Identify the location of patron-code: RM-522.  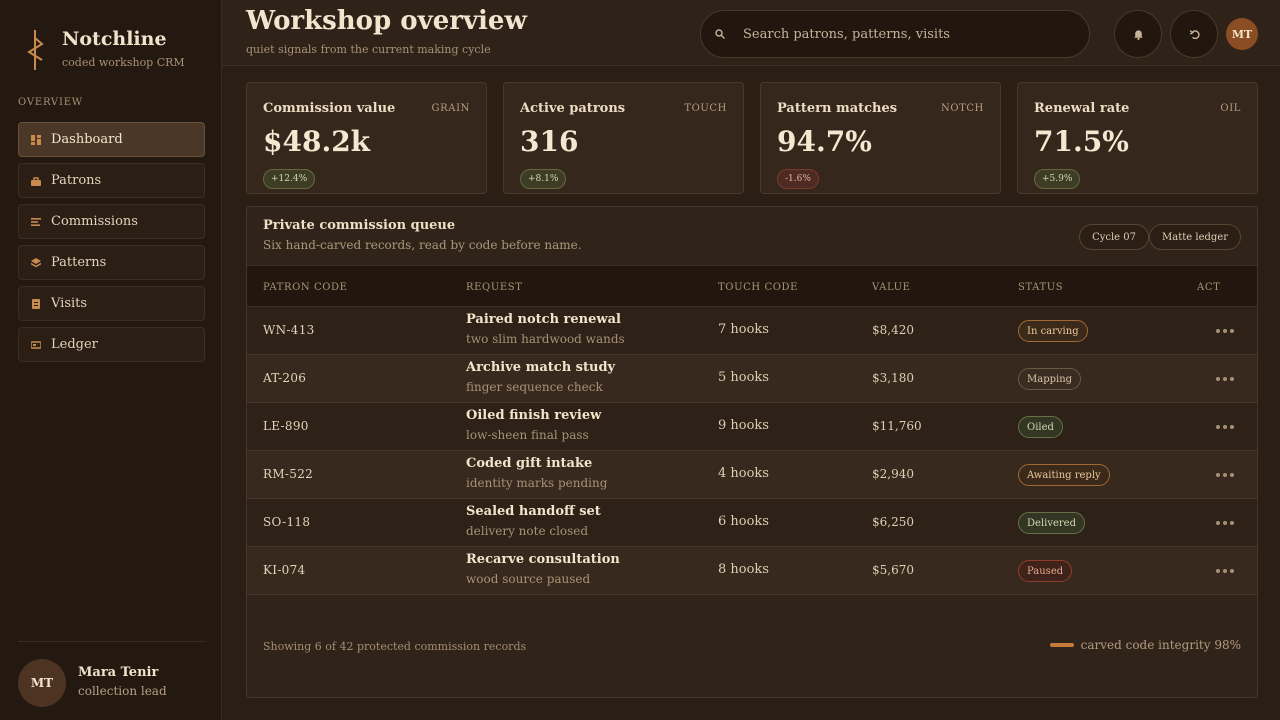
(288, 474).